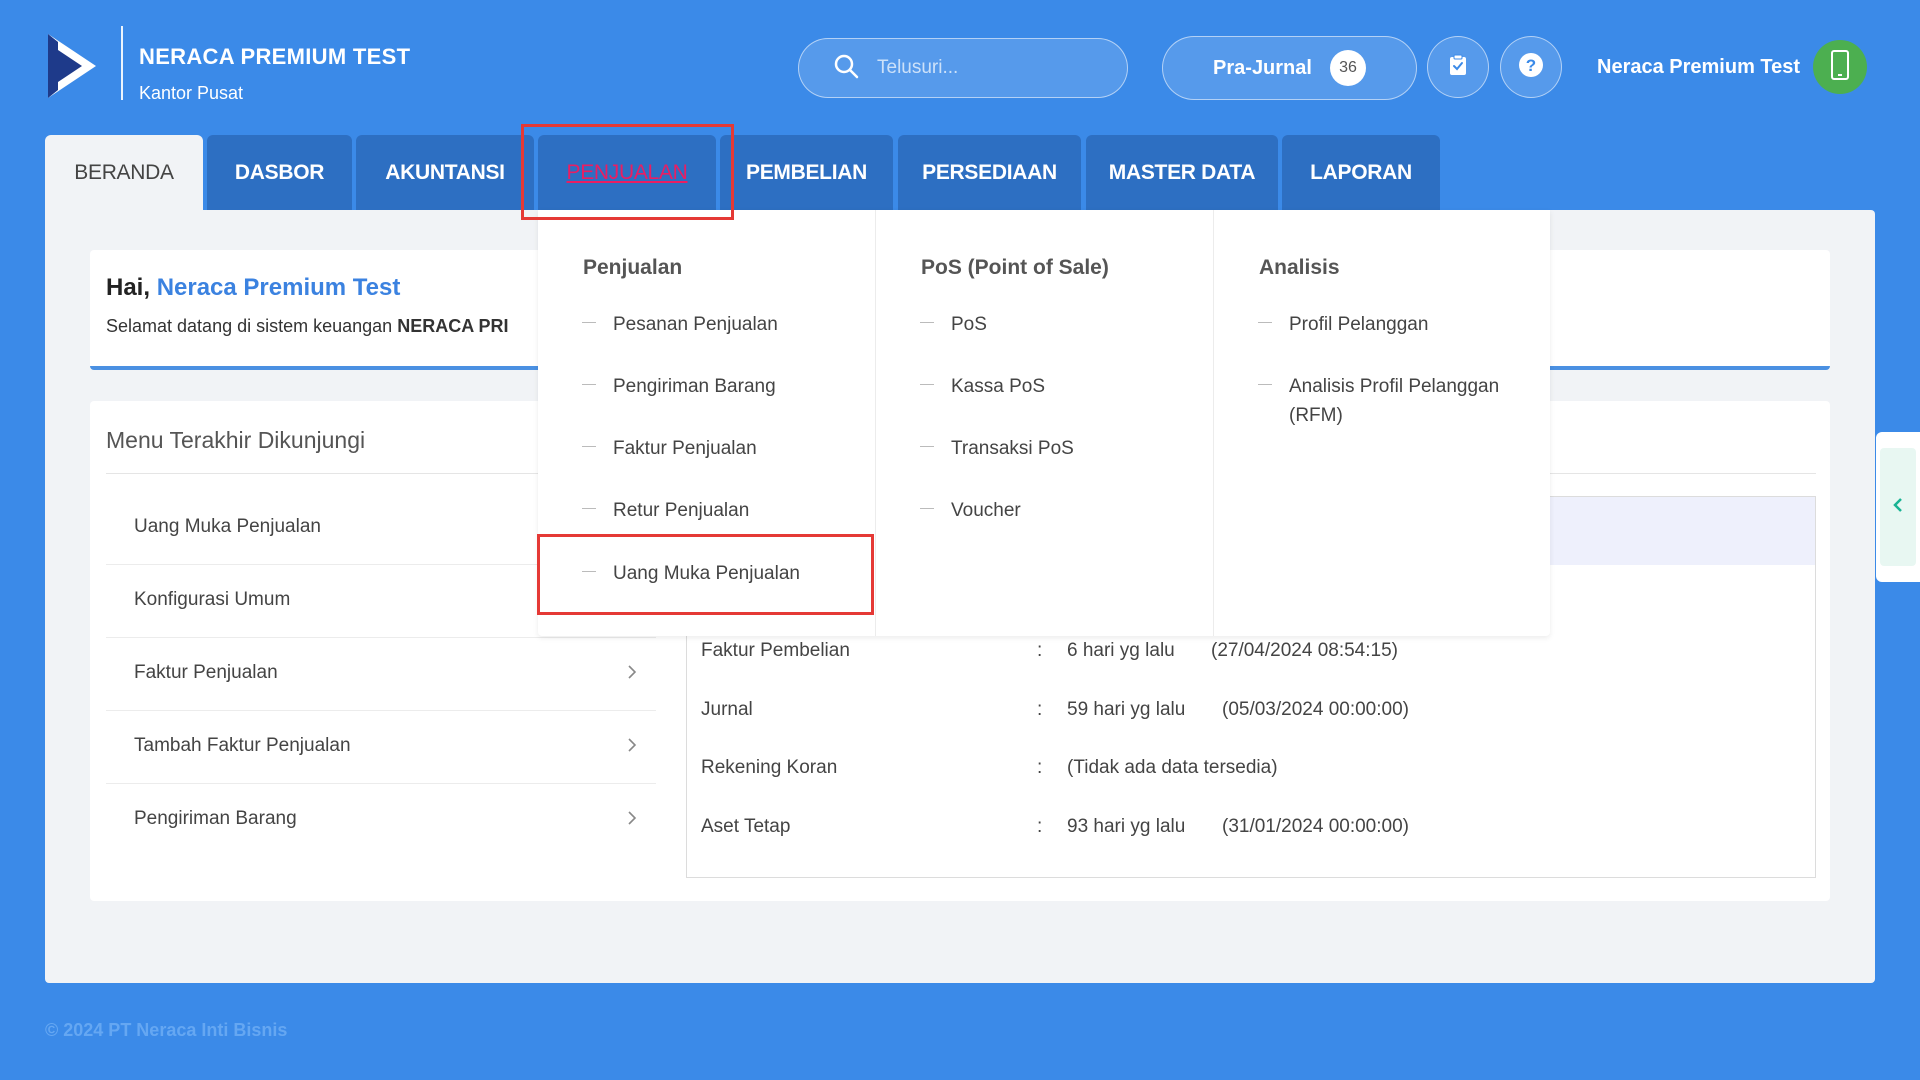  What do you see at coordinates (1126, 709) in the screenshot?
I see `activity-ago: 59 hari yg lalu` at bounding box center [1126, 709].